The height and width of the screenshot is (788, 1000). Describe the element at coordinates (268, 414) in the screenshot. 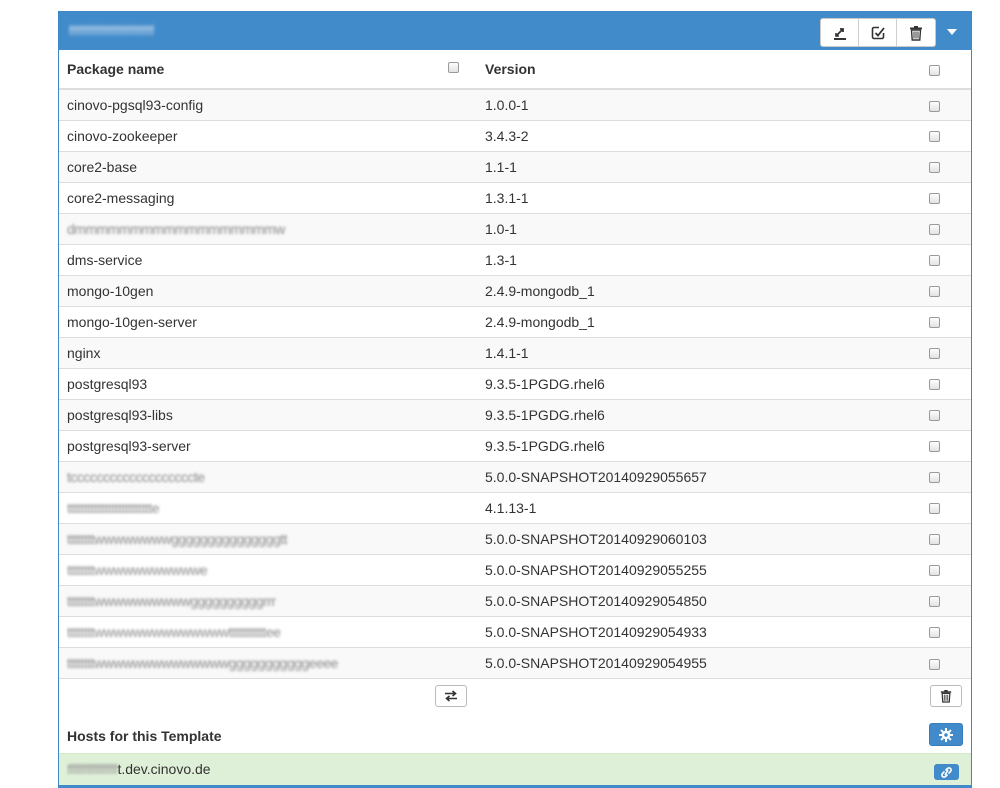

I see `package-name-cell: postgresql93-libs` at that location.